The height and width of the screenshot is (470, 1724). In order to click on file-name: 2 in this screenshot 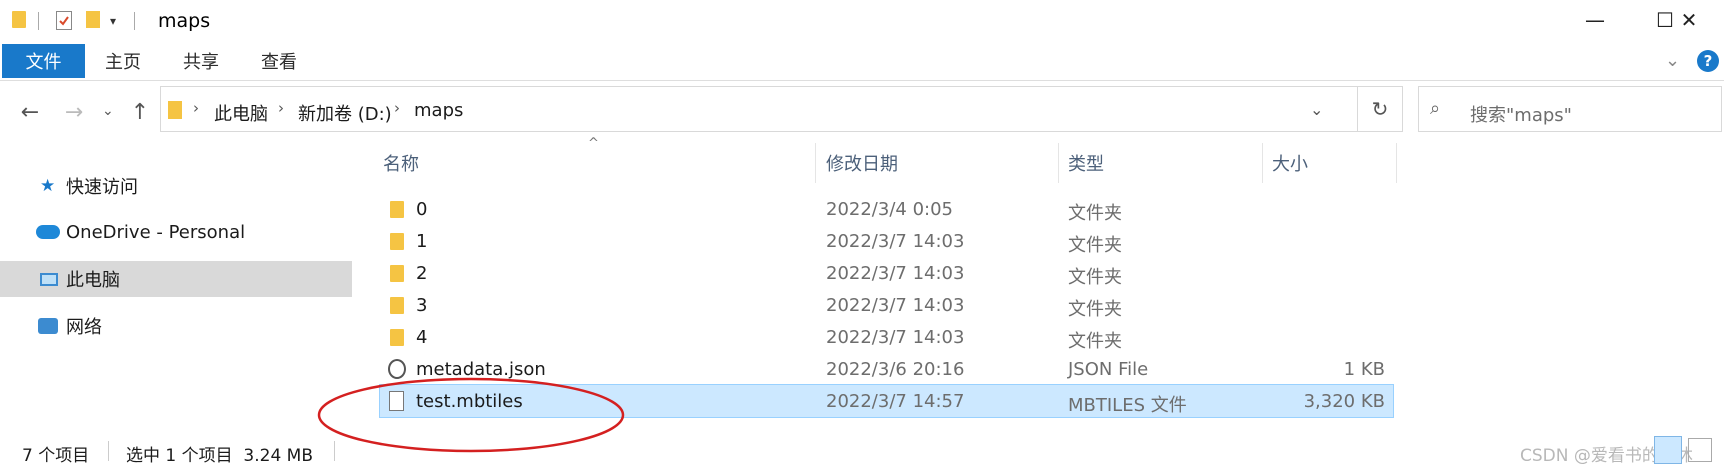, I will do `click(422, 273)`.